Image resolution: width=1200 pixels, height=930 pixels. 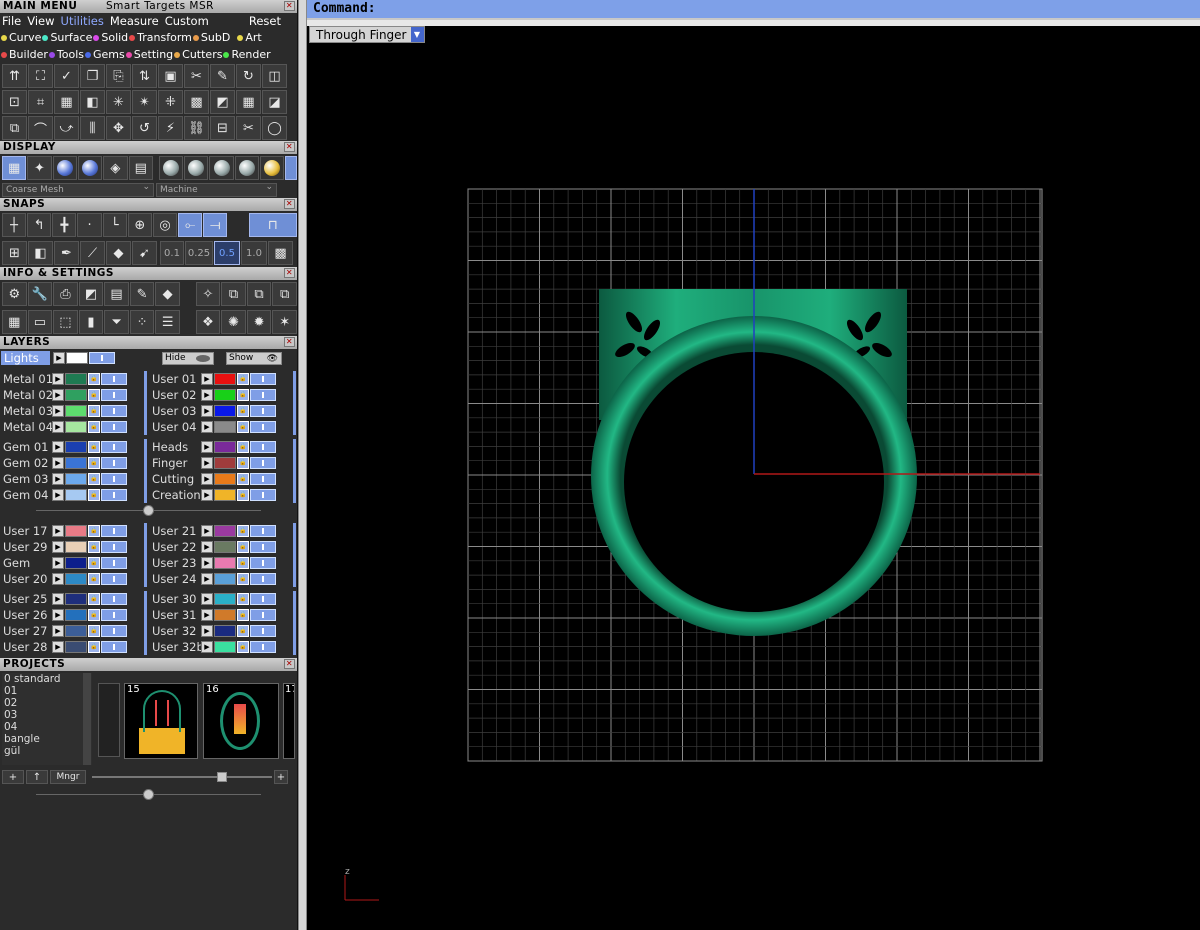 What do you see at coordinates (170, 76) in the screenshot?
I see `image-icon: ▣` at bounding box center [170, 76].